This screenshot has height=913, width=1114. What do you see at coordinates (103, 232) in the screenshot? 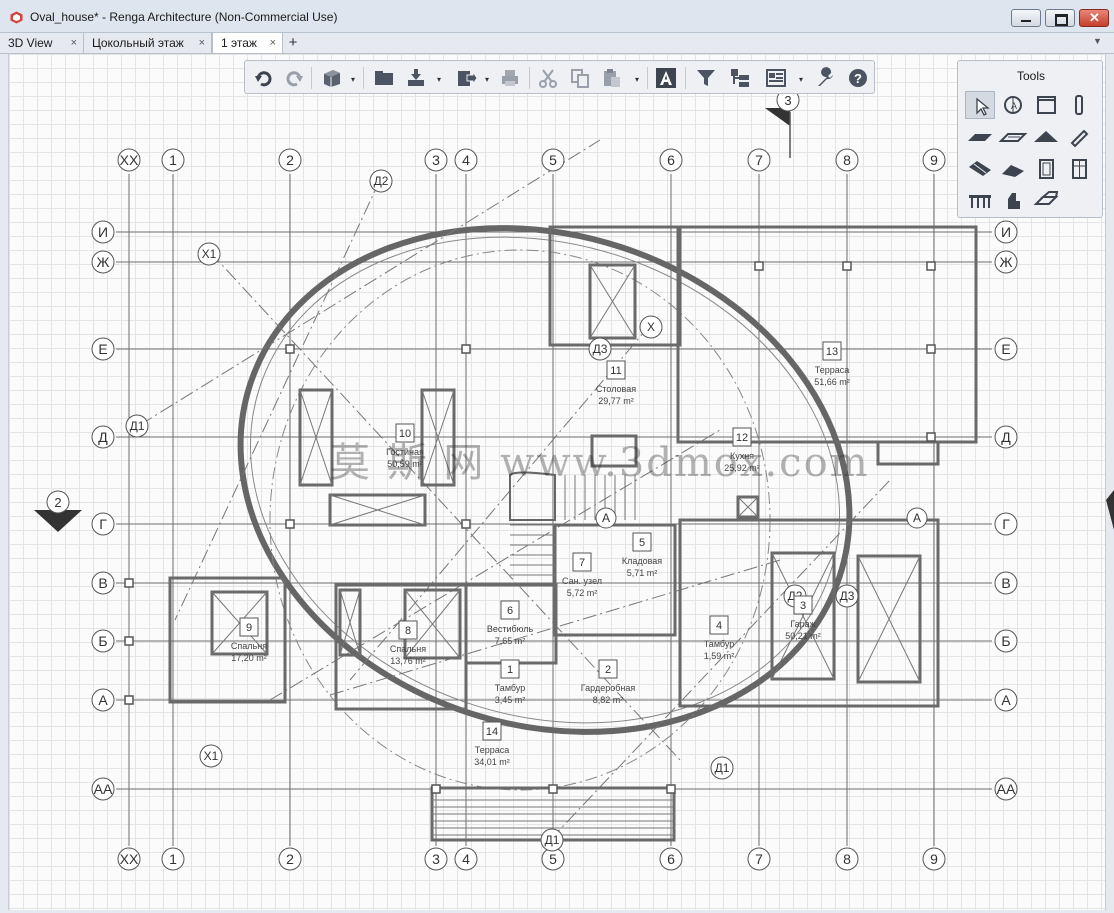
I see `axis-marker-label: И` at bounding box center [103, 232].